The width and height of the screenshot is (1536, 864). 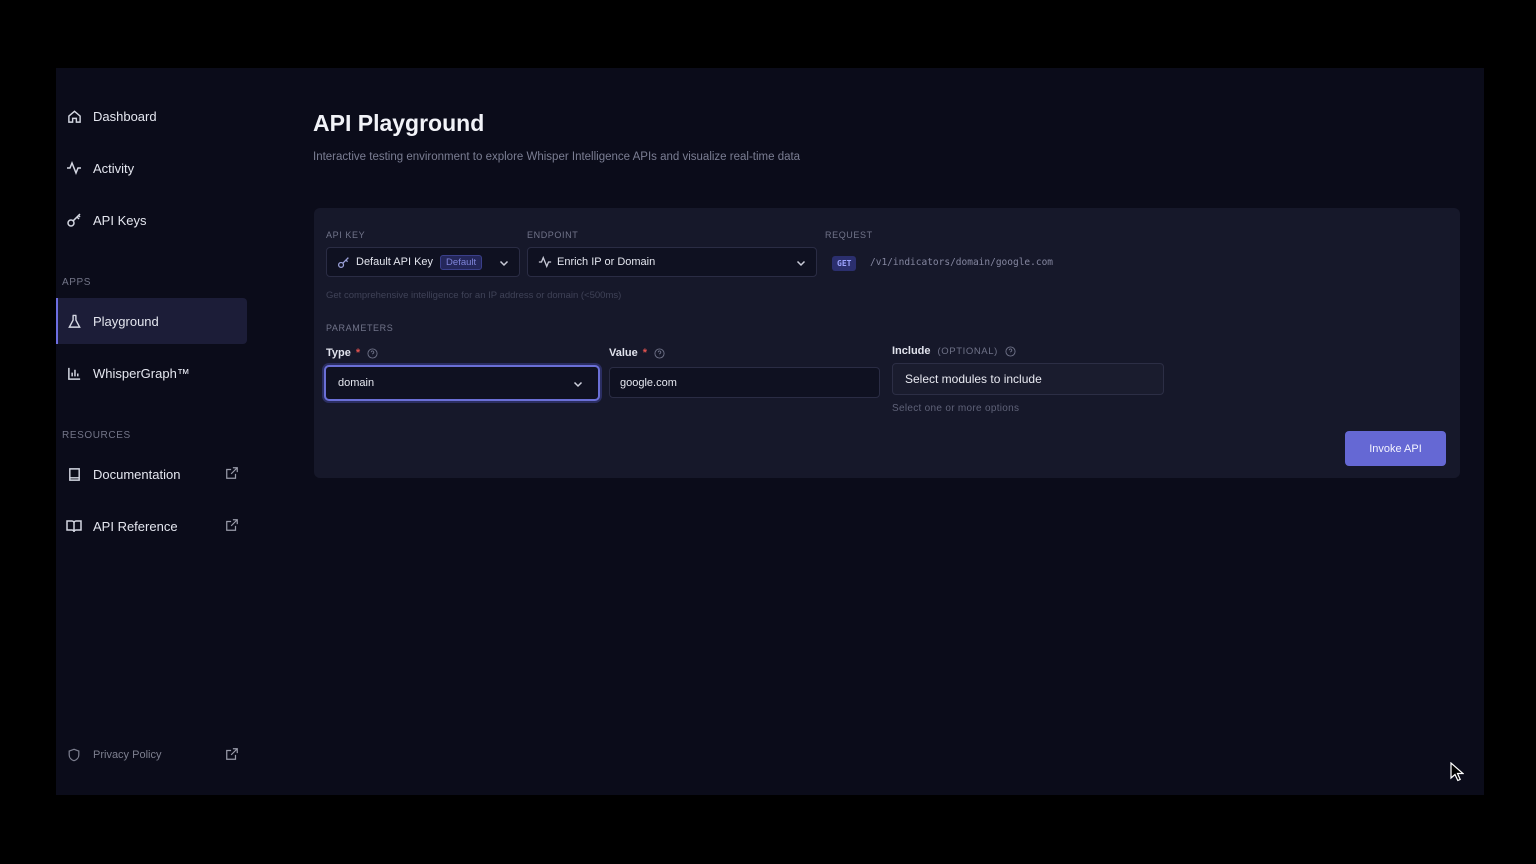 I want to click on request-label: REQUEST, so click(x=849, y=235).